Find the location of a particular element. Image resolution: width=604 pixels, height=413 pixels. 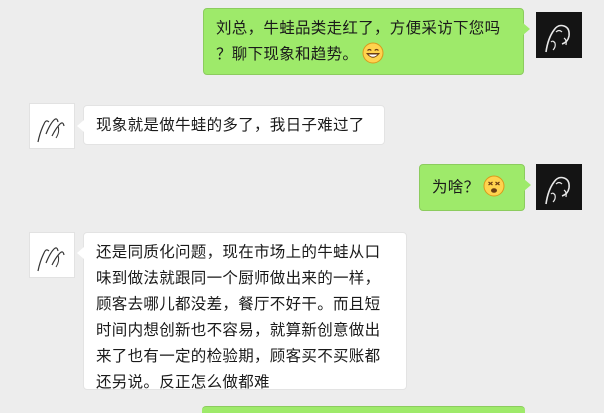

message-bubble-incoming: 现象就是做牛蛙的多了，我日子难过了 is located at coordinates (231, 125).